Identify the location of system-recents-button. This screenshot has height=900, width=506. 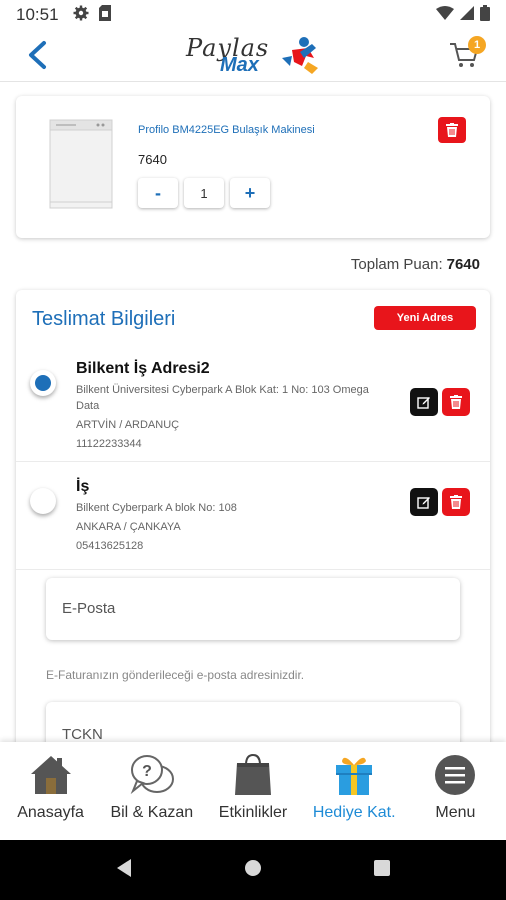
(382, 870).